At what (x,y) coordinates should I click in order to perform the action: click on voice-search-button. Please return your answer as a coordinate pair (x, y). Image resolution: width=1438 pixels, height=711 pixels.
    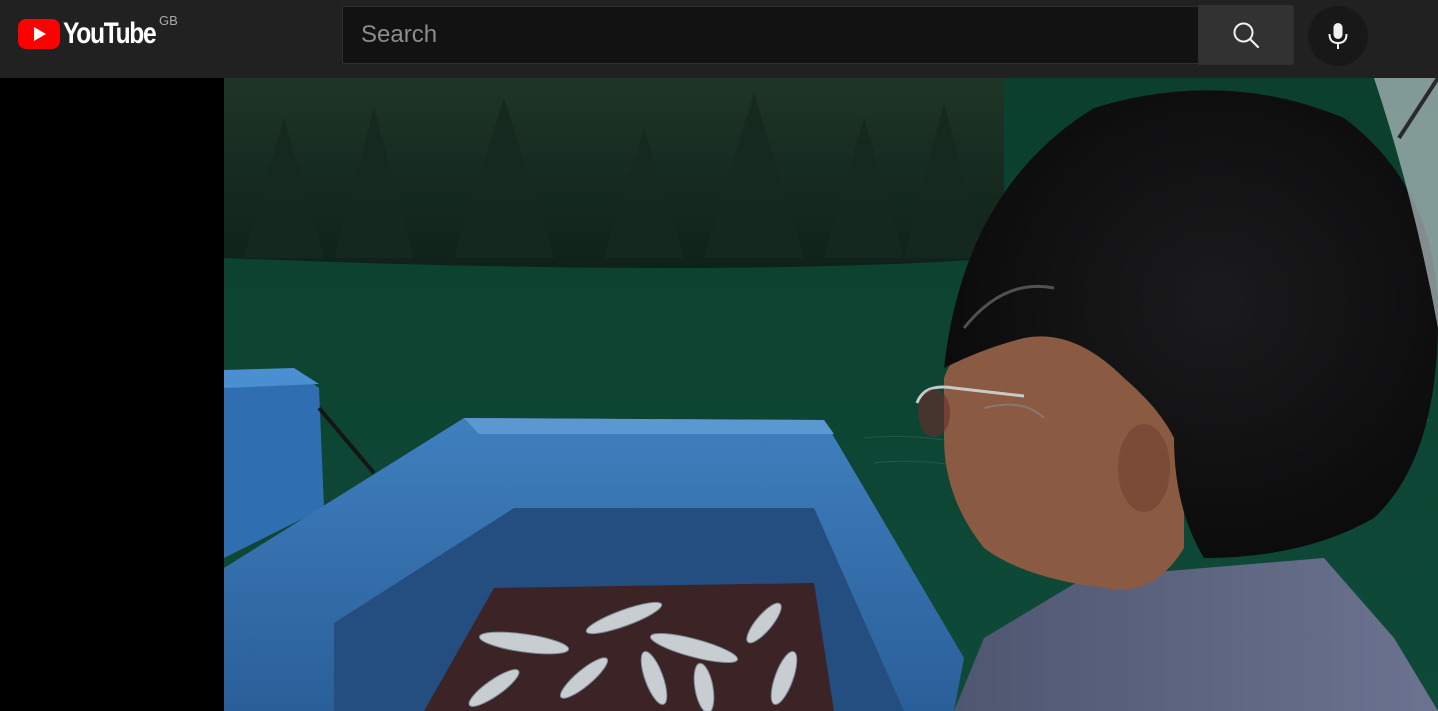
    Looking at the image, I should click on (1338, 36).